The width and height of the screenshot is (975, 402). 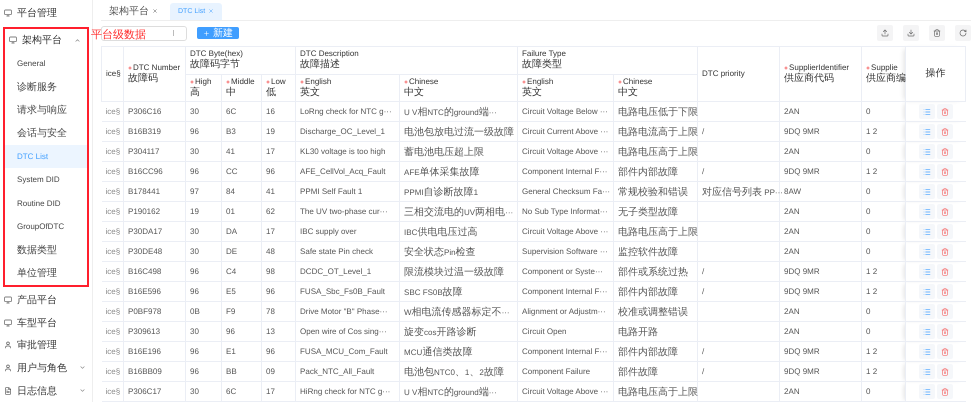 I want to click on sidebar-subitem: GroupOfDTC, so click(x=46, y=226).